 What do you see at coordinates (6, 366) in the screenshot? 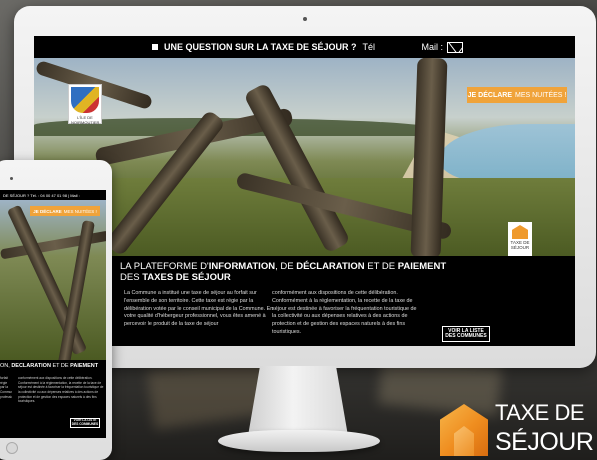
I see `headline-part: ON,` at bounding box center [6, 366].